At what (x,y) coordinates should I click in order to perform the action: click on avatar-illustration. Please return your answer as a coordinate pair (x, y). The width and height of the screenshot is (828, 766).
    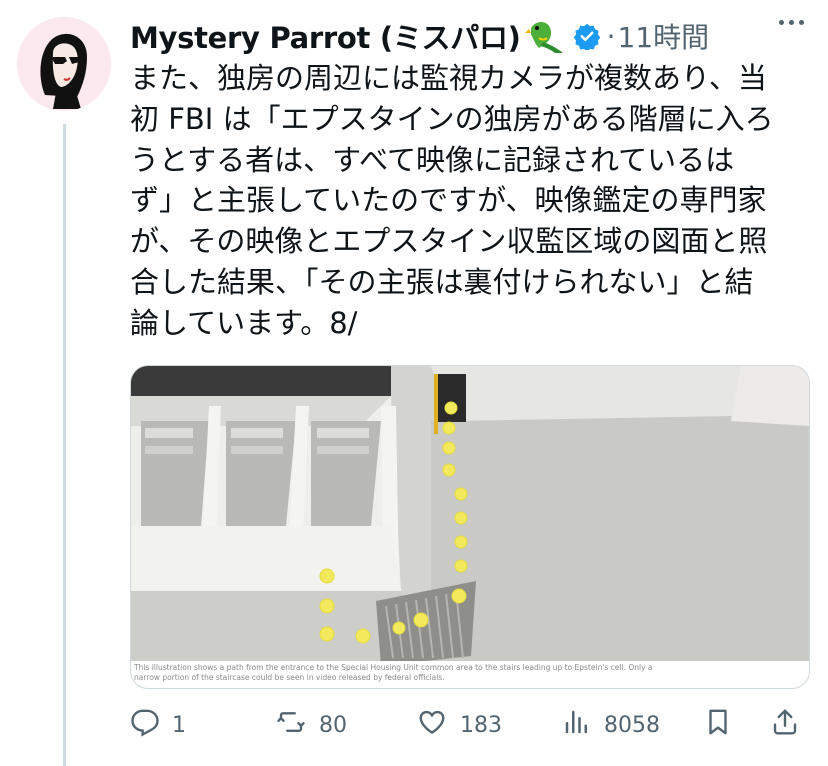
    Looking at the image, I should click on (64, 64).